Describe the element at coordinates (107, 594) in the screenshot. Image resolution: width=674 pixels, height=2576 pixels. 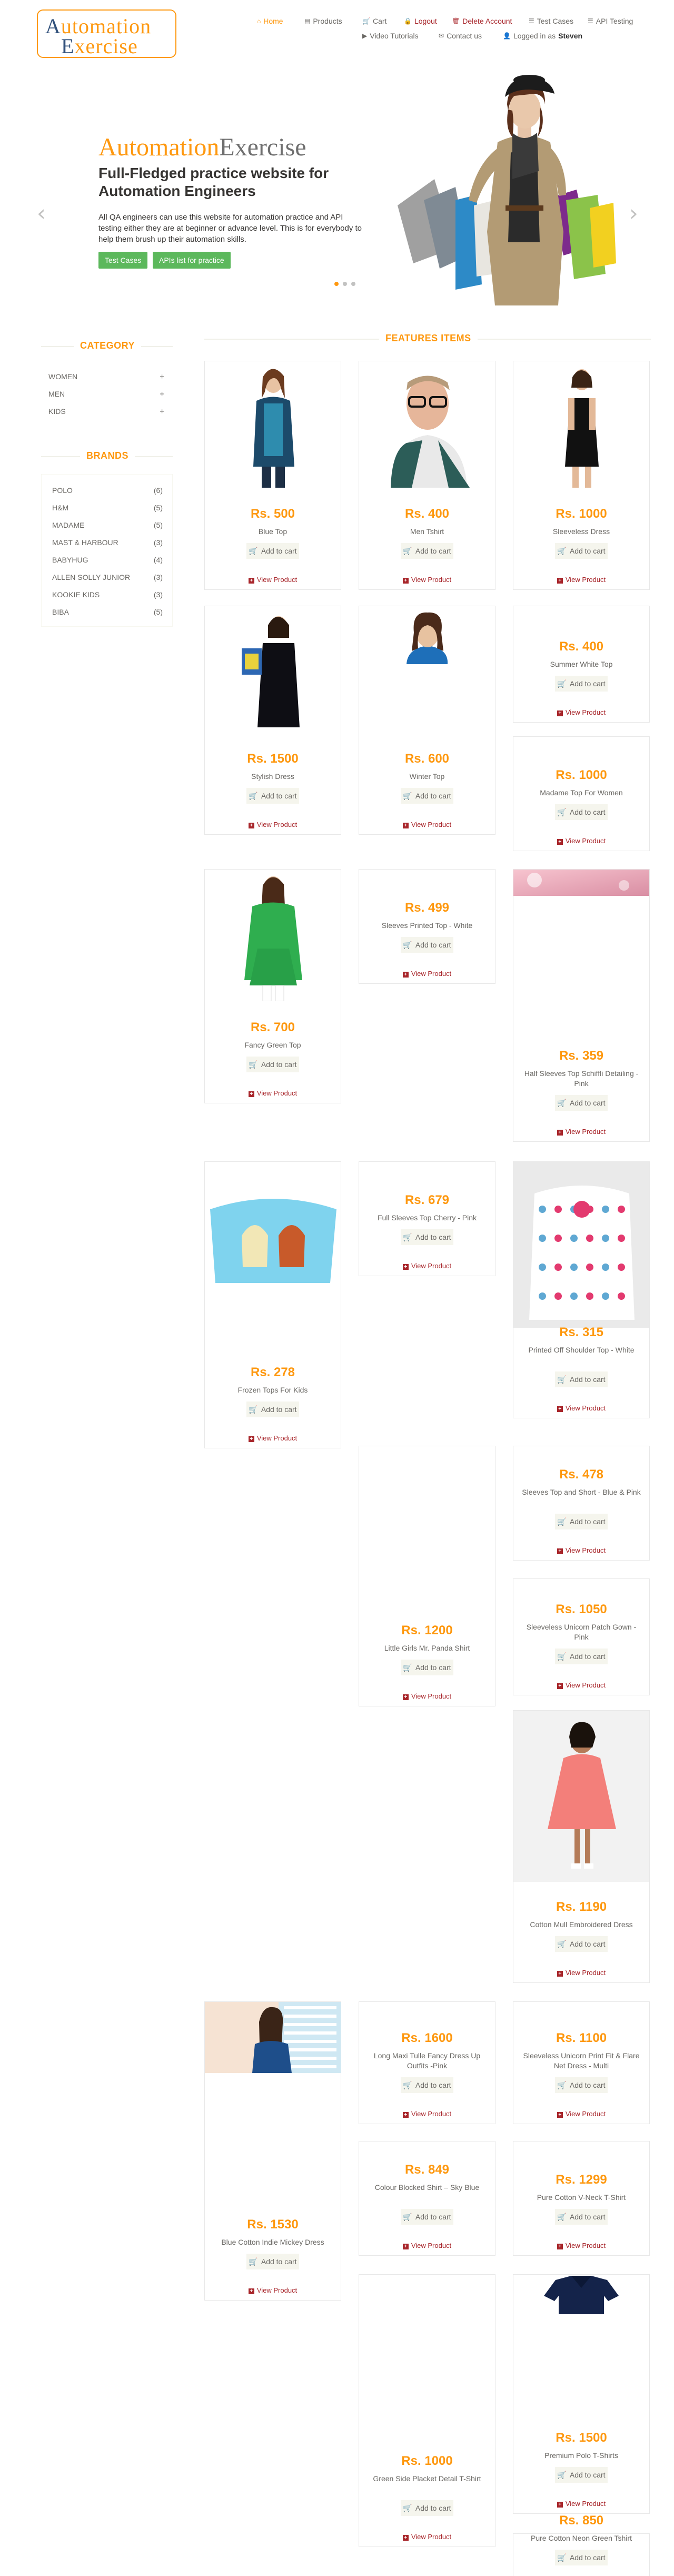
I see `brand-item: Kookie Kids (3)` at that location.